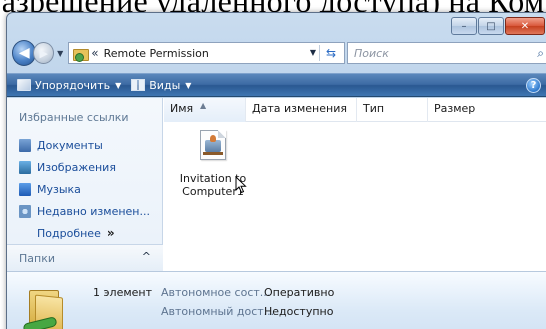 This screenshot has width=546, height=329. I want to click on folder-icon, so click(81, 54).